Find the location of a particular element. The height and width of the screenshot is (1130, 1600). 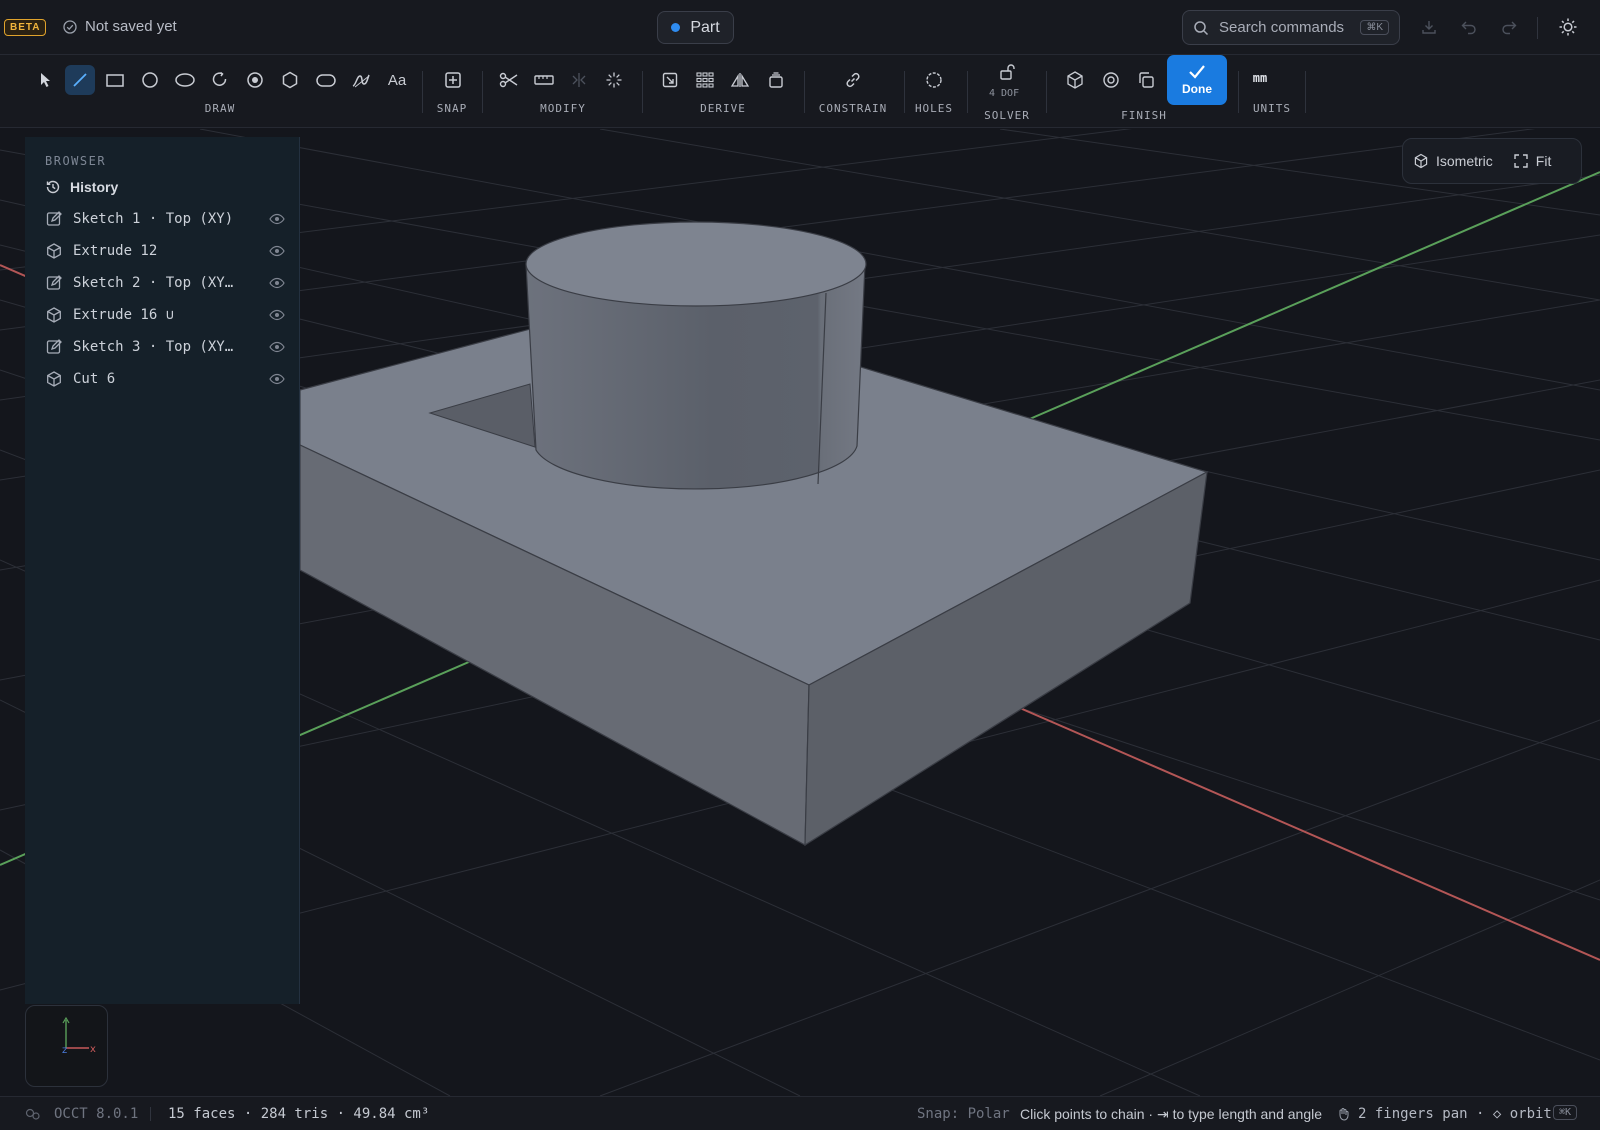

history-item-extrude-12: Extrude 12 is located at coordinates (165, 251).